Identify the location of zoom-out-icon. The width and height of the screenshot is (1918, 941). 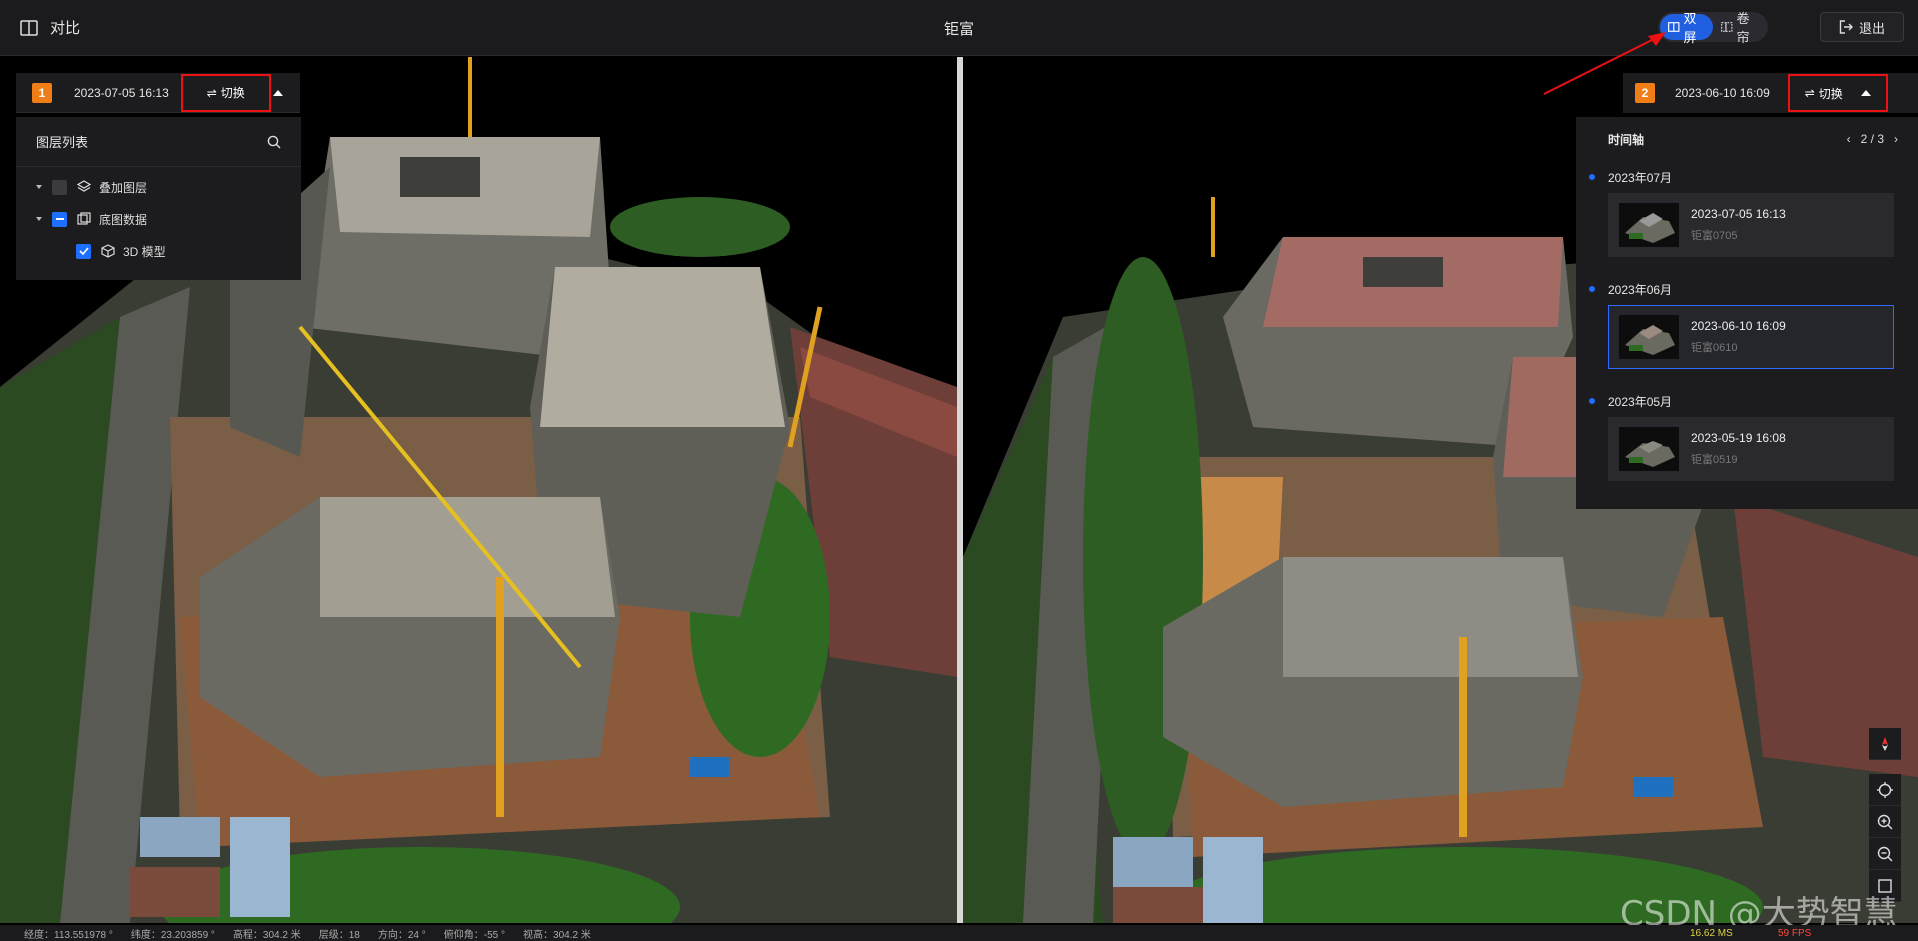
(1885, 853).